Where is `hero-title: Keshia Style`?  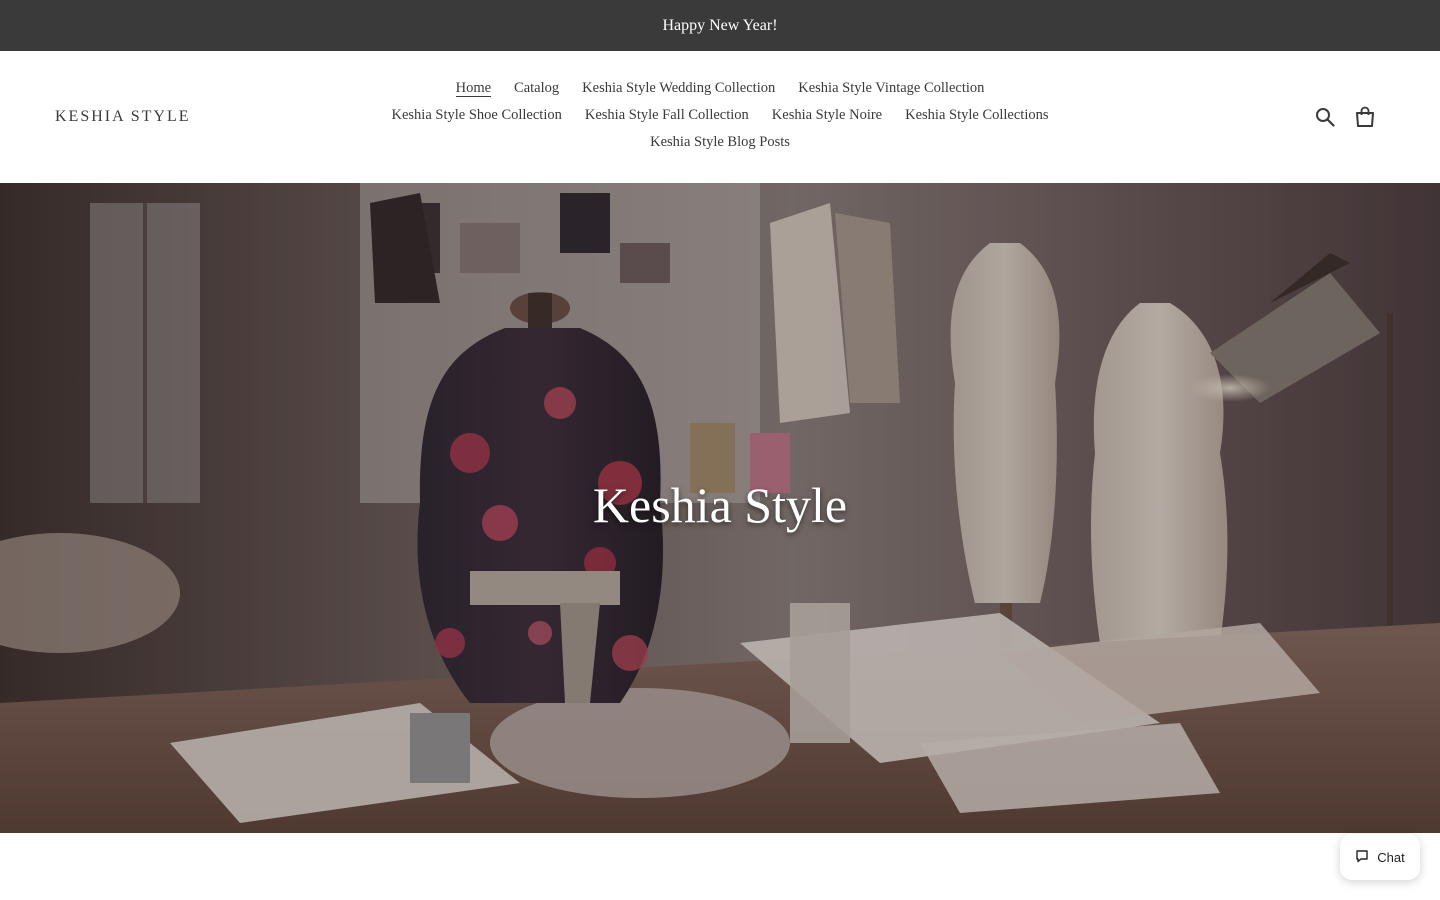 hero-title: Keshia Style is located at coordinates (720, 505).